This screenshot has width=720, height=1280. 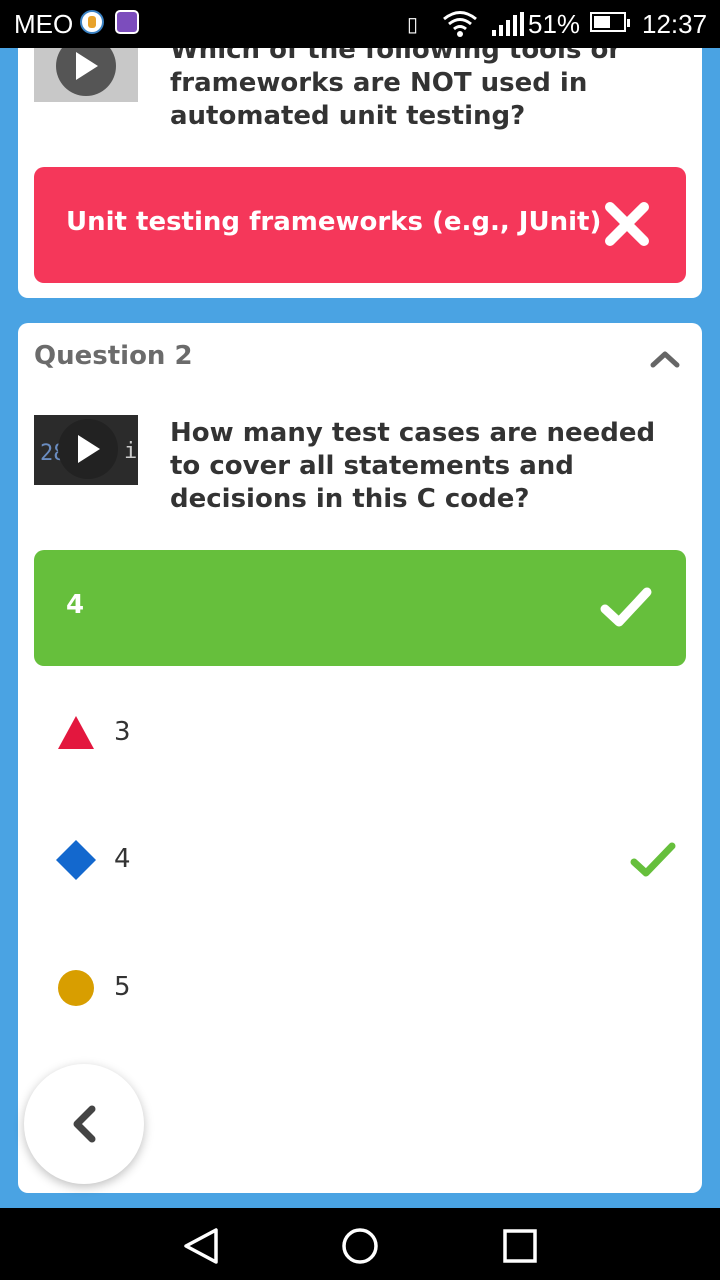 What do you see at coordinates (334, 222) in the screenshot?
I see `answer-label: Unit testing frameworks (e.g., JUnit)` at bounding box center [334, 222].